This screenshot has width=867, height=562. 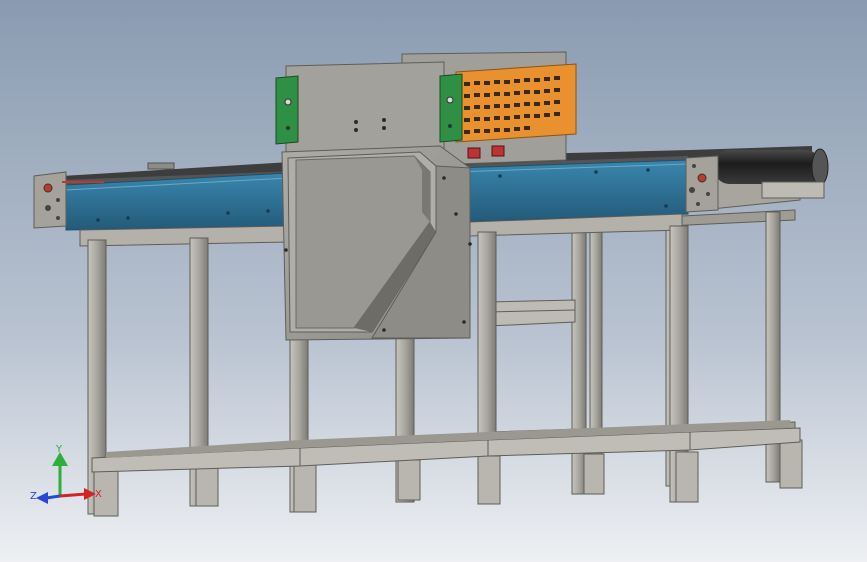 I want to click on z-axis-line, so click(x=53, y=497).